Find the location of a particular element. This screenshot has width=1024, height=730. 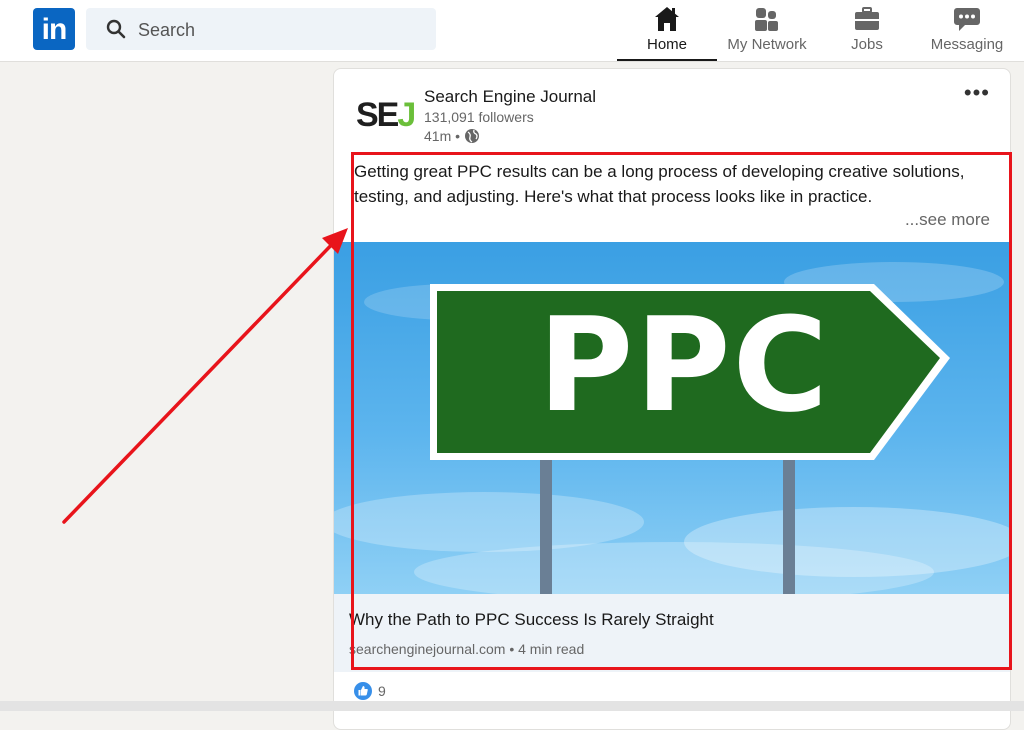

post-time: 41m • is located at coordinates (442, 136).